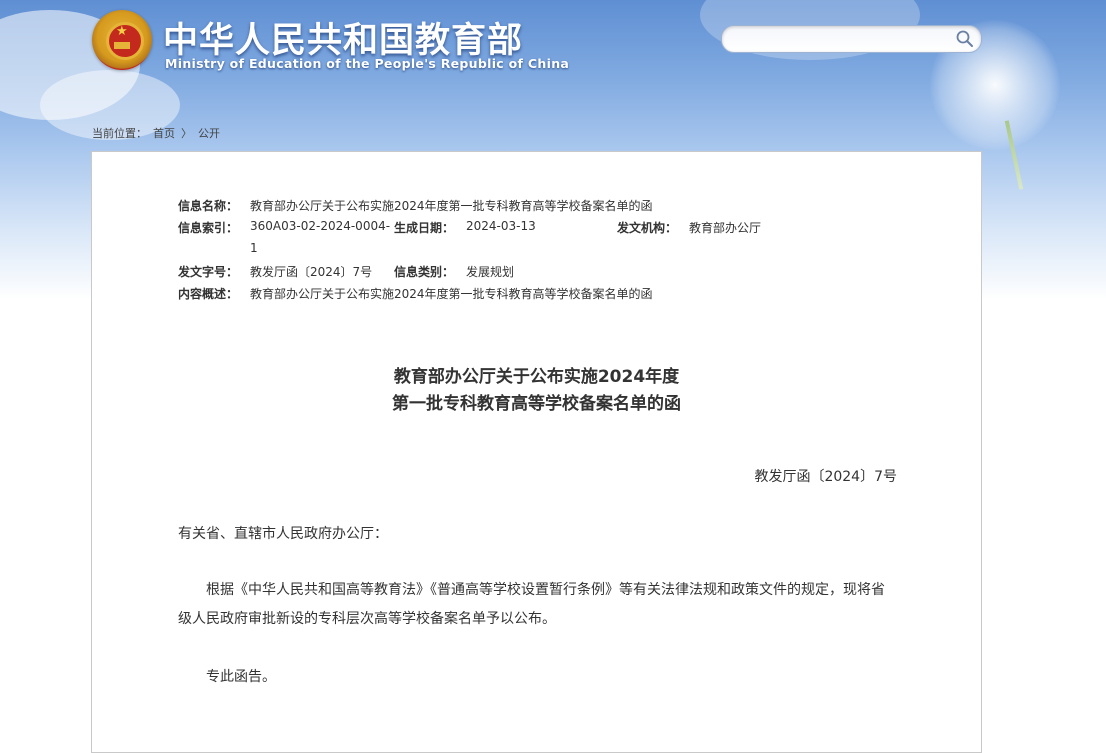 This screenshot has height=753, width=1106. Describe the element at coordinates (647, 228) in the screenshot. I see `org-label: 发文机构：` at that location.